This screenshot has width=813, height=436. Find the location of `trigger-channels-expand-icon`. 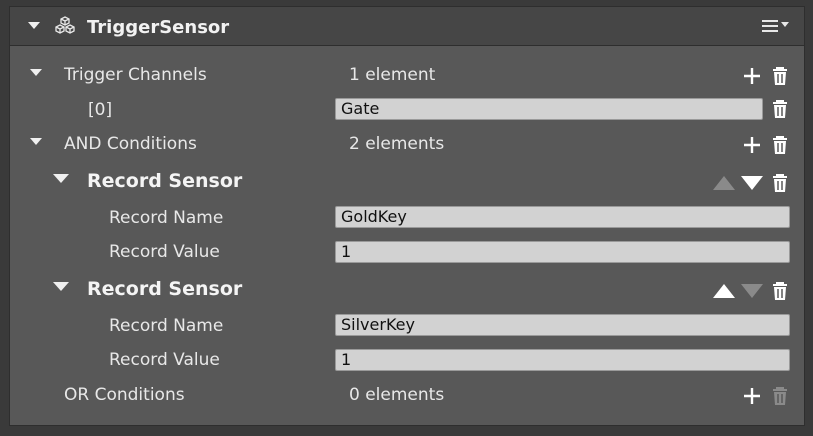

trigger-channels-expand-icon is located at coordinates (36, 72).